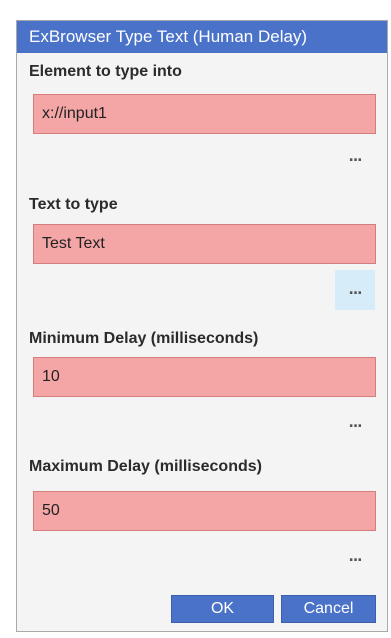 The image size is (391, 638). I want to click on text-label: Text to type, so click(73, 204).